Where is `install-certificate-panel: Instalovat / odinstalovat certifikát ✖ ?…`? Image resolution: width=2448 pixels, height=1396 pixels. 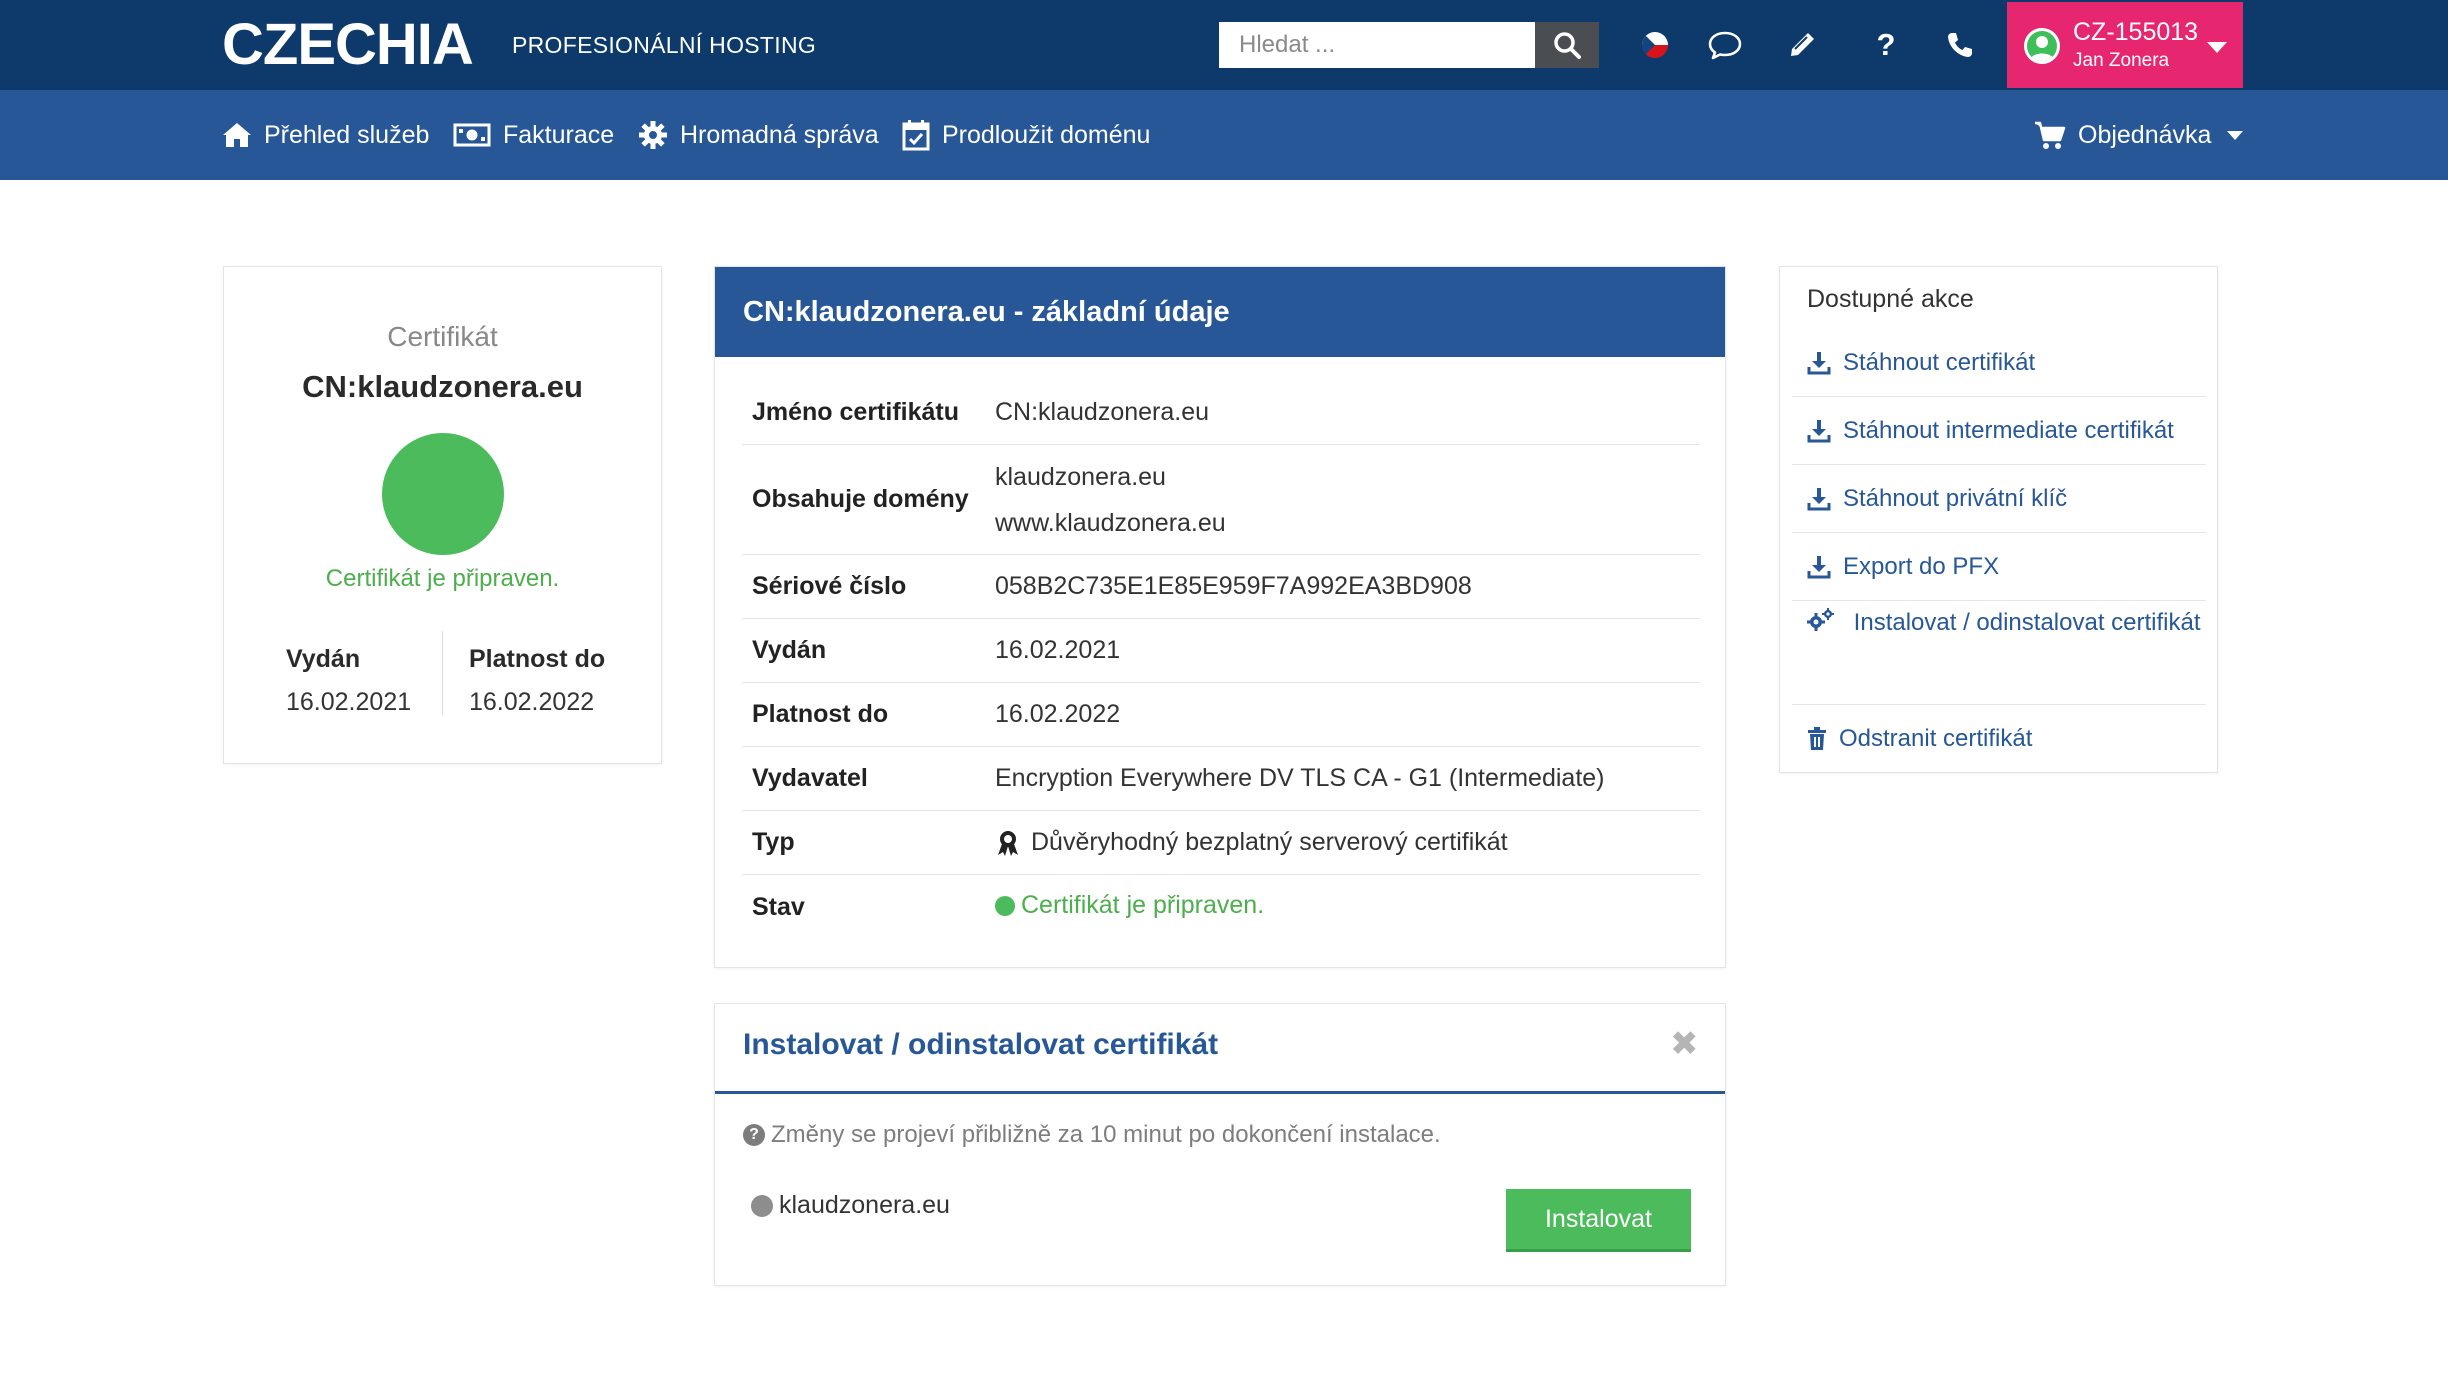 install-certificate-panel: Instalovat / odinstalovat certifikát ✖ ?… is located at coordinates (1220, 1144).